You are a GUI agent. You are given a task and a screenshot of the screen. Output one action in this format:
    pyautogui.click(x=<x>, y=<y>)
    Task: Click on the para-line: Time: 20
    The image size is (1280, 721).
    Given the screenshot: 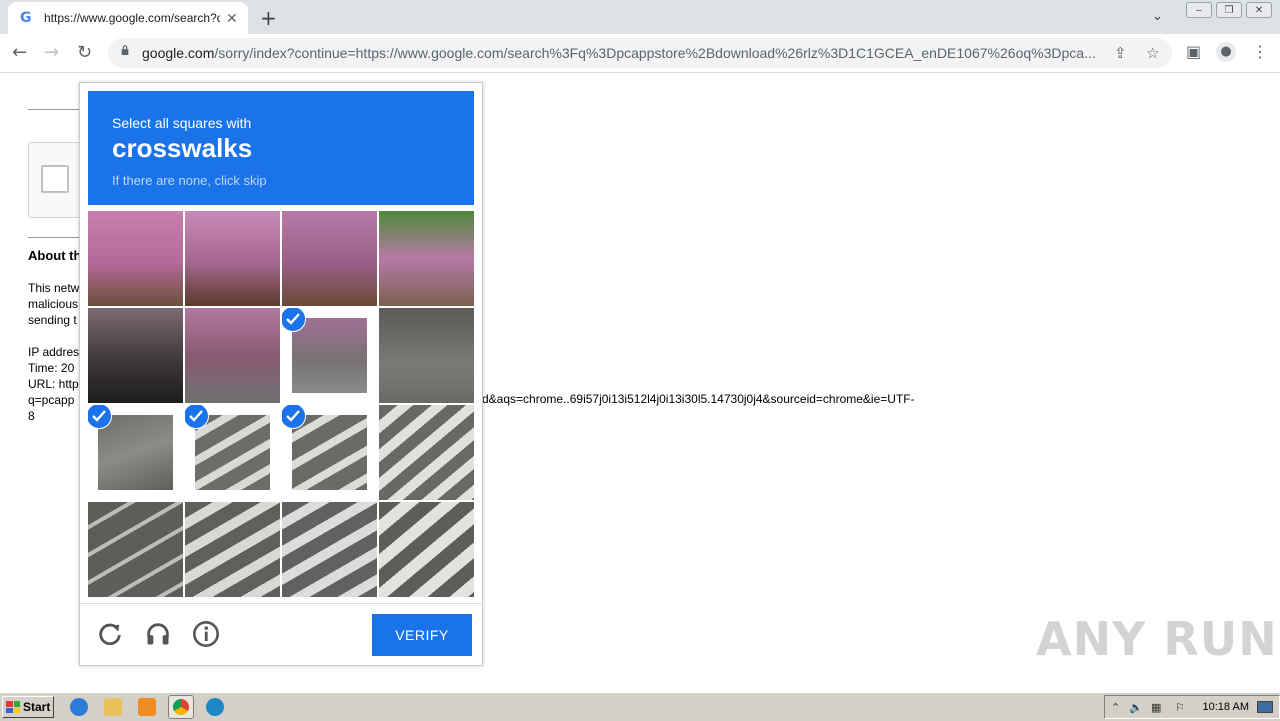 What is the action you would take?
    pyautogui.click(x=51, y=368)
    